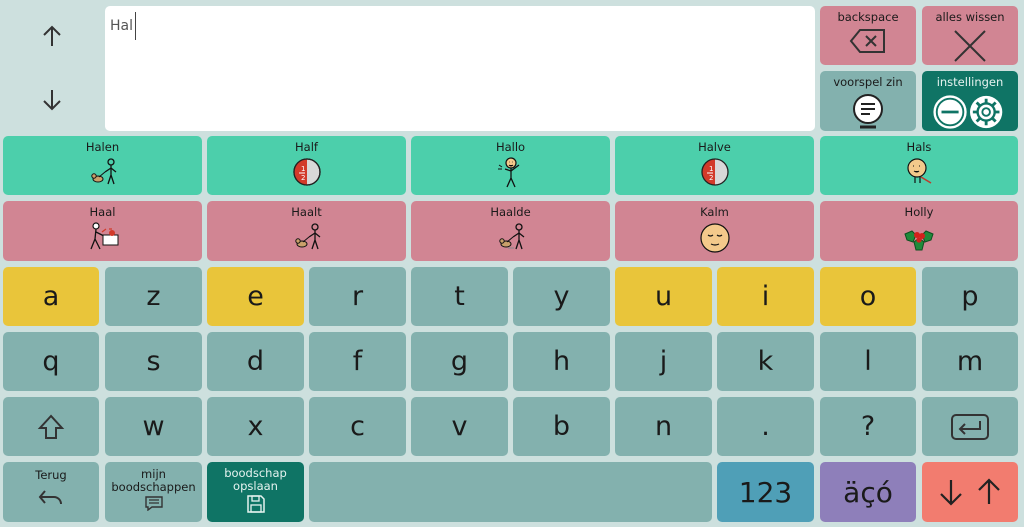  Describe the element at coordinates (868, 361) in the screenshot. I see `key-l: l` at that location.